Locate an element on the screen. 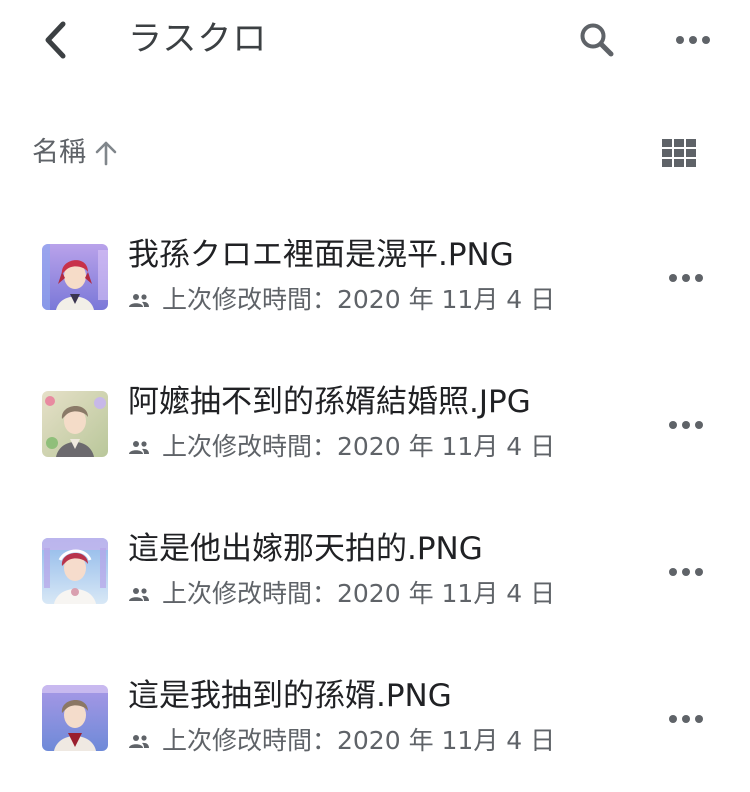 The height and width of the screenshot is (792, 750). file-name: 阿嬤抽不到的孫婿結婚照.JPG is located at coordinates (329, 402).